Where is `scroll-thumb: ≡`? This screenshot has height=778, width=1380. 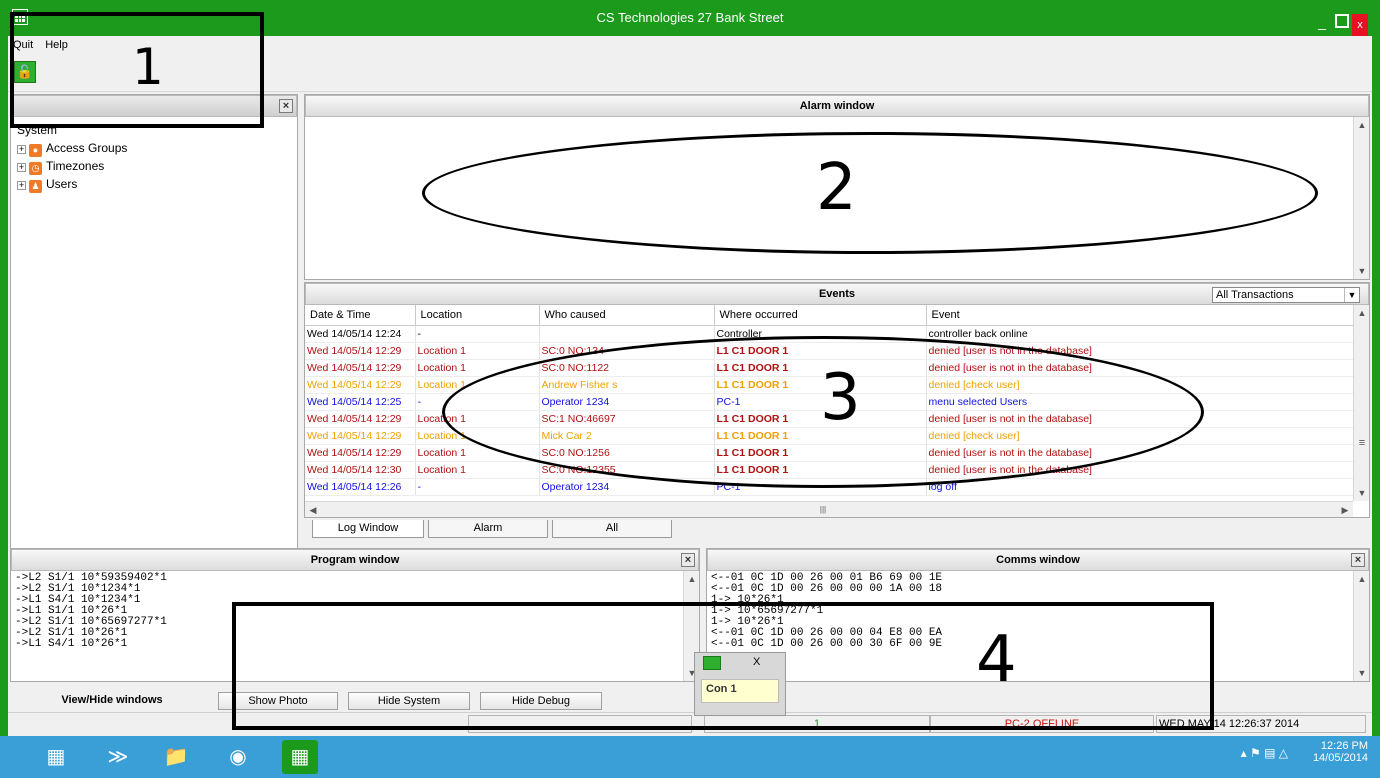 scroll-thumb: ≡ is located at coordinates (1362, 443).